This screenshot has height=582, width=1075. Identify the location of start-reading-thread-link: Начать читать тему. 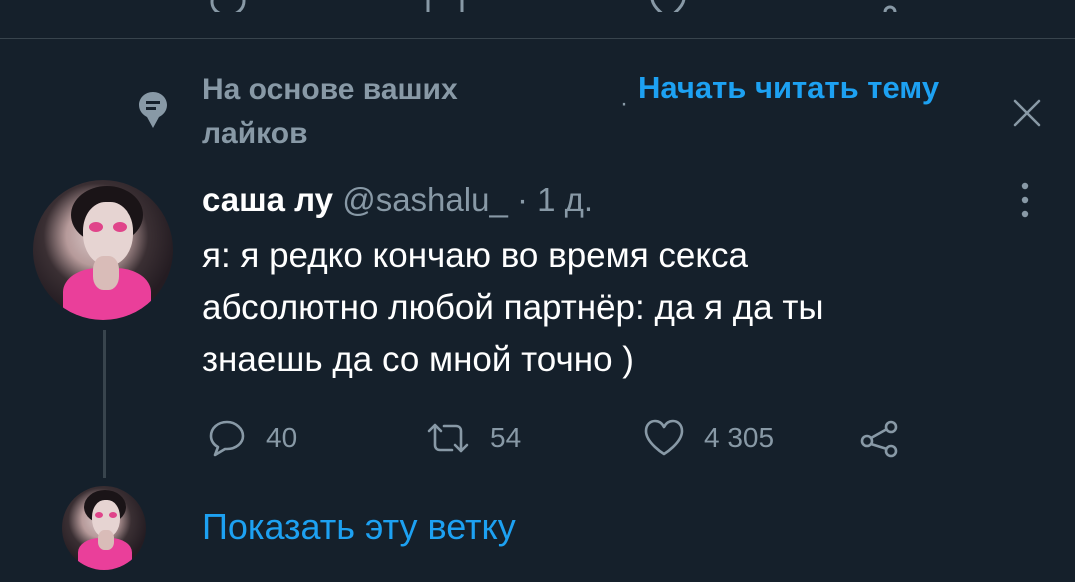
(788, 88).